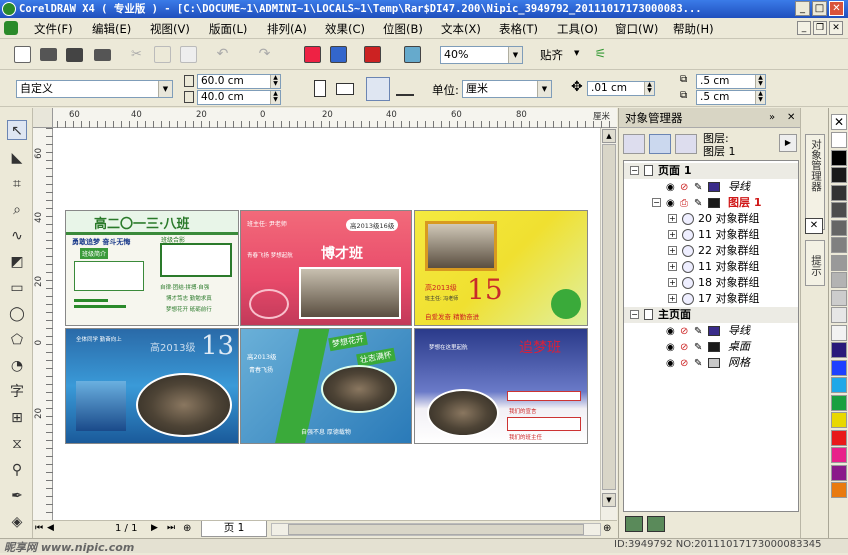 The width and height of the screenshot is (848, 555). Describe the element at coordinates (788, 143) in the screenshot. I see `docker-menu-icon: ▶` at that location.